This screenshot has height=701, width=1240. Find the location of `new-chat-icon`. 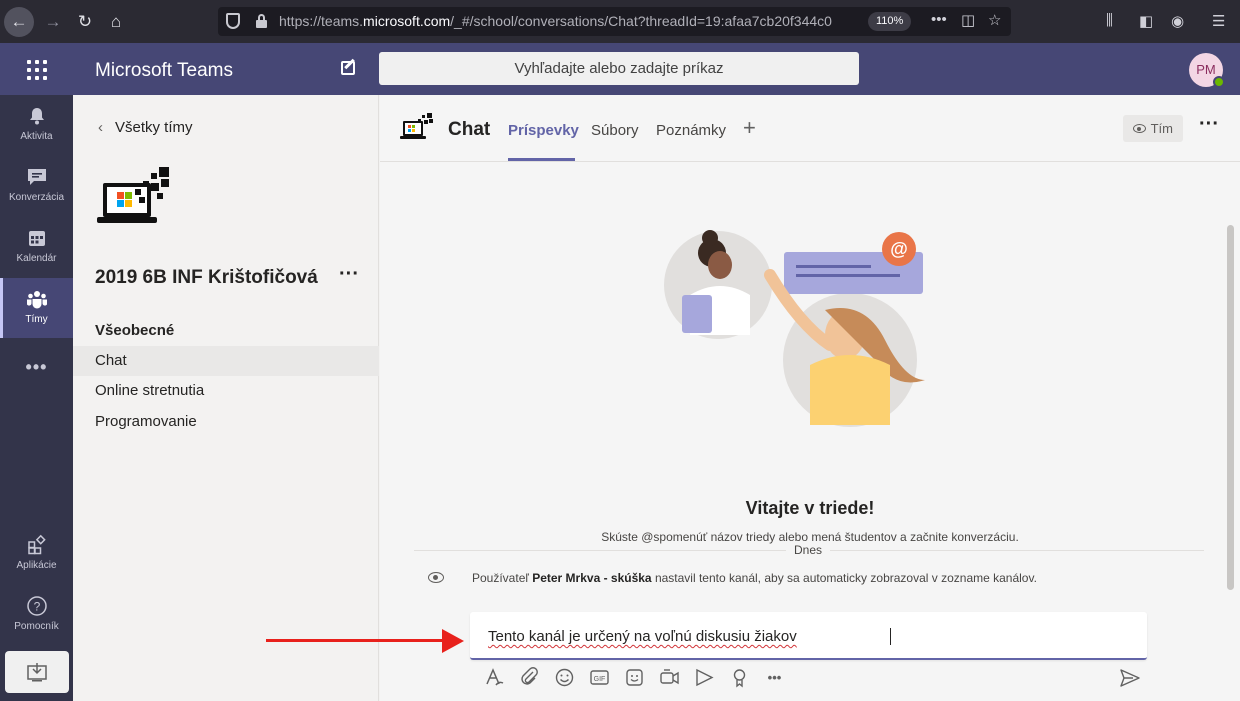

new-chat-icon is located at coordinates (348, 68).